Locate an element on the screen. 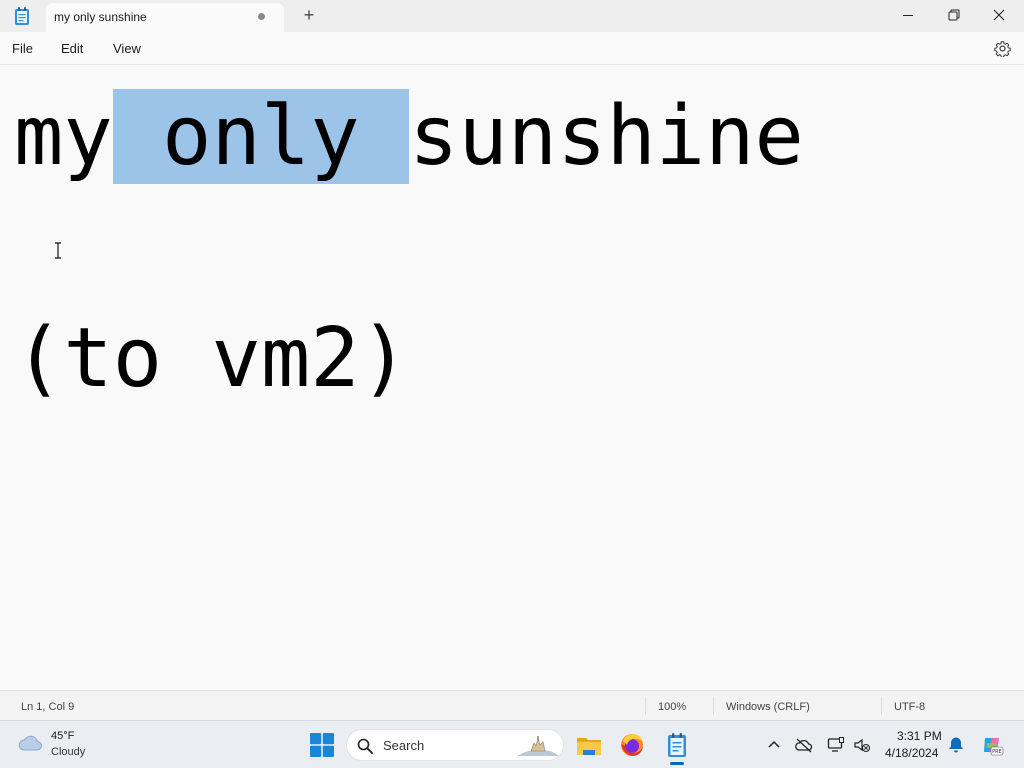 The image size is (1024, 768). minimize-button is located at coordinates (908, 16).